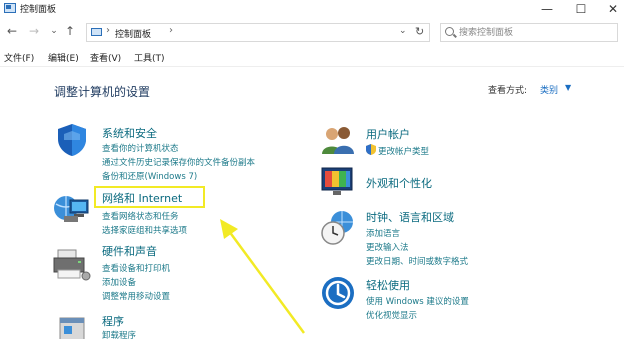  What do you see at coordinates (549, 89) in the screenshot?
I see `view-by-dropdown: 类别` at bounding box center [549, 89].